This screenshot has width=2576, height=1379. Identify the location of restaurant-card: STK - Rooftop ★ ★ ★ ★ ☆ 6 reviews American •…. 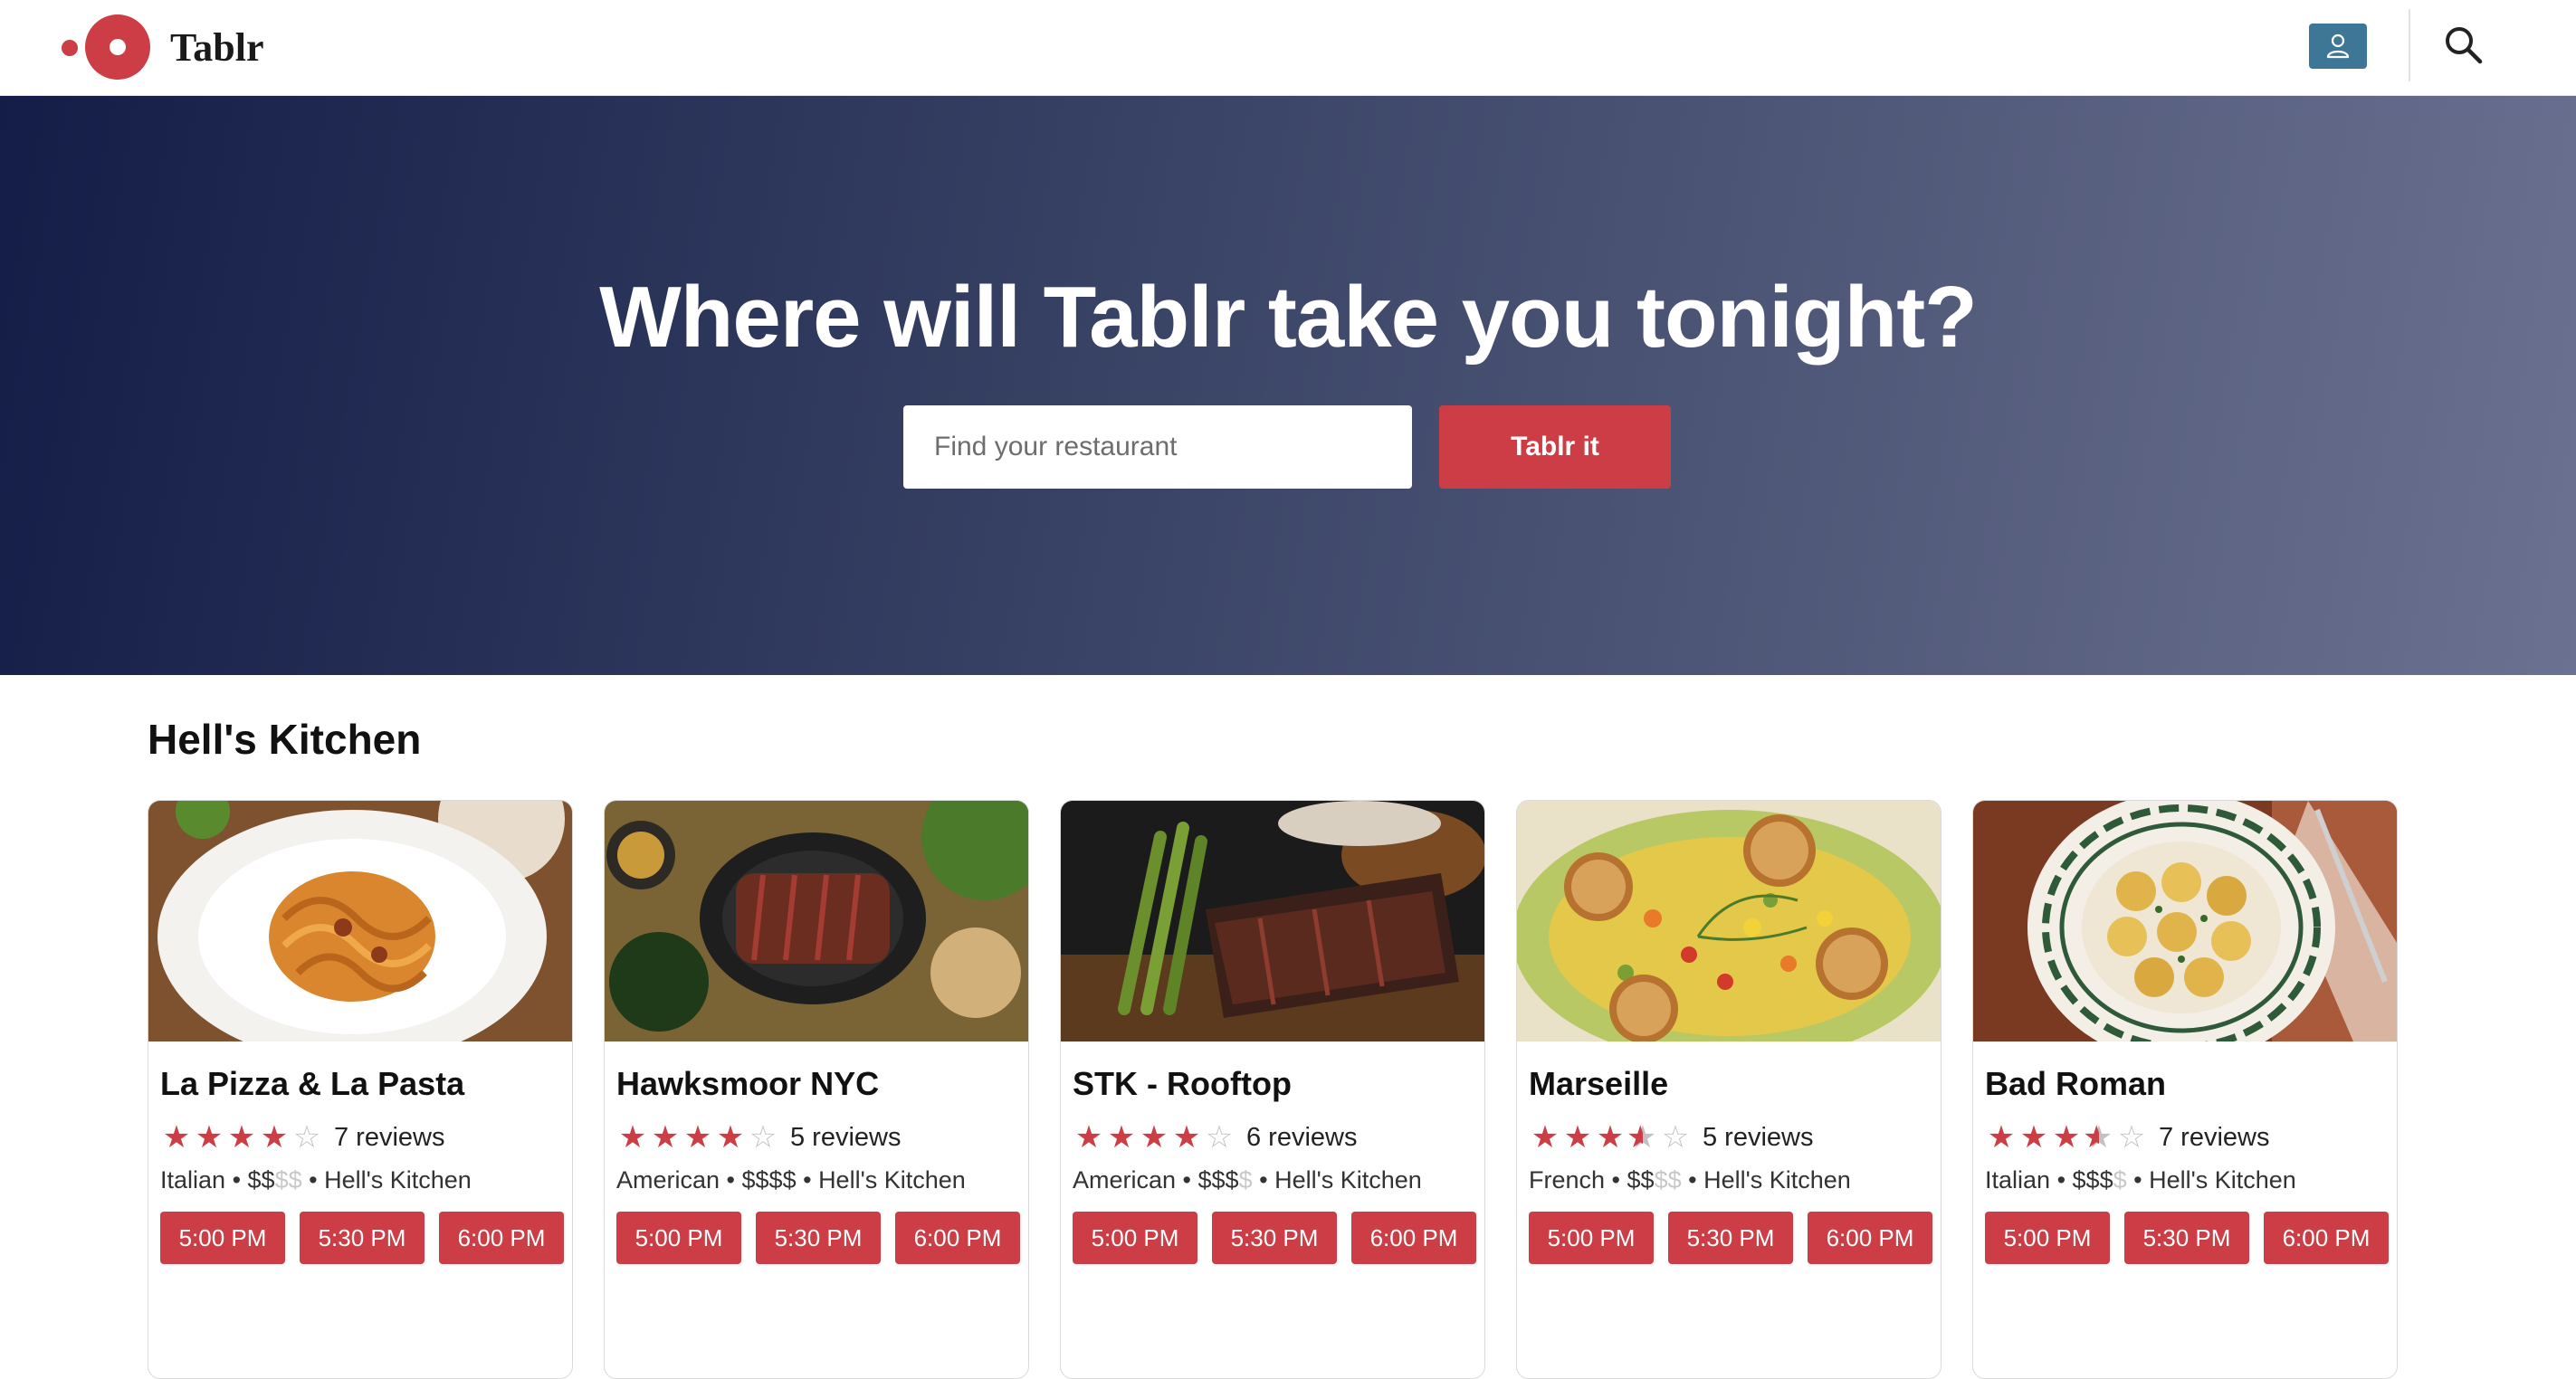
(1273, 1089).